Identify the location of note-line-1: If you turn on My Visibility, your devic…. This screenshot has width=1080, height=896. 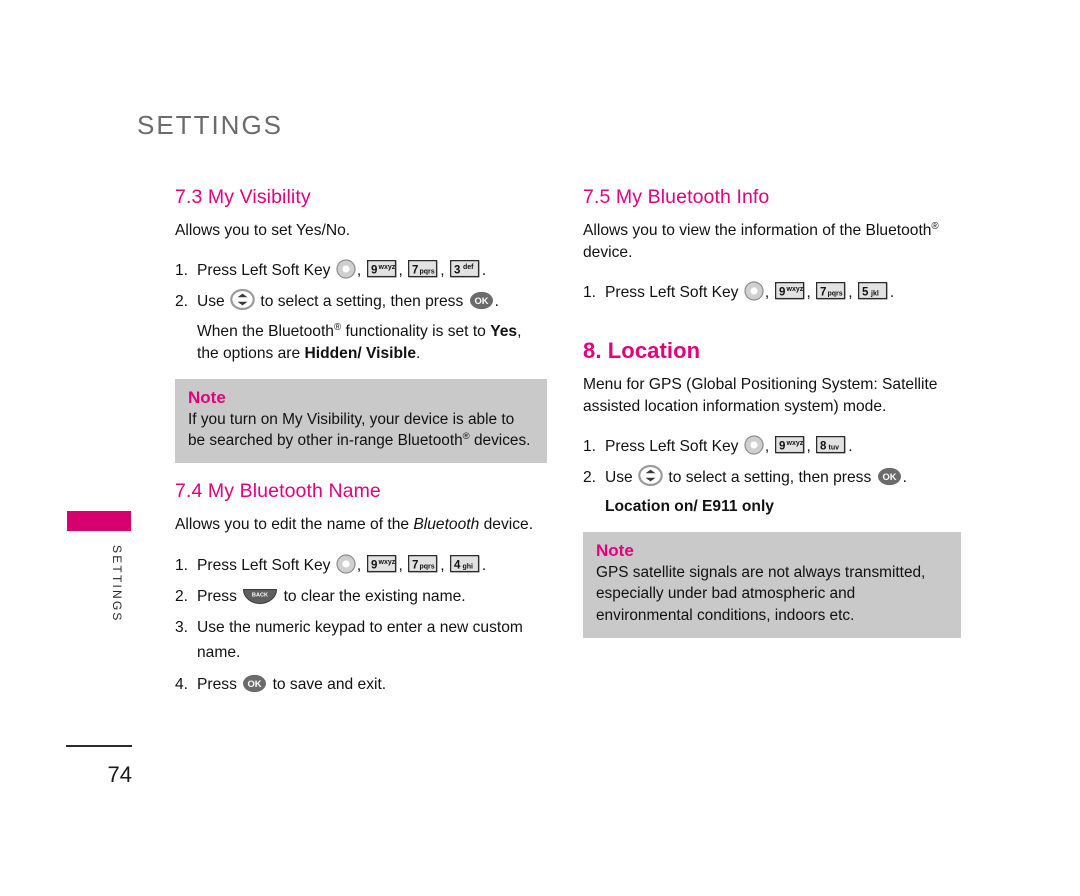
(351, 419).